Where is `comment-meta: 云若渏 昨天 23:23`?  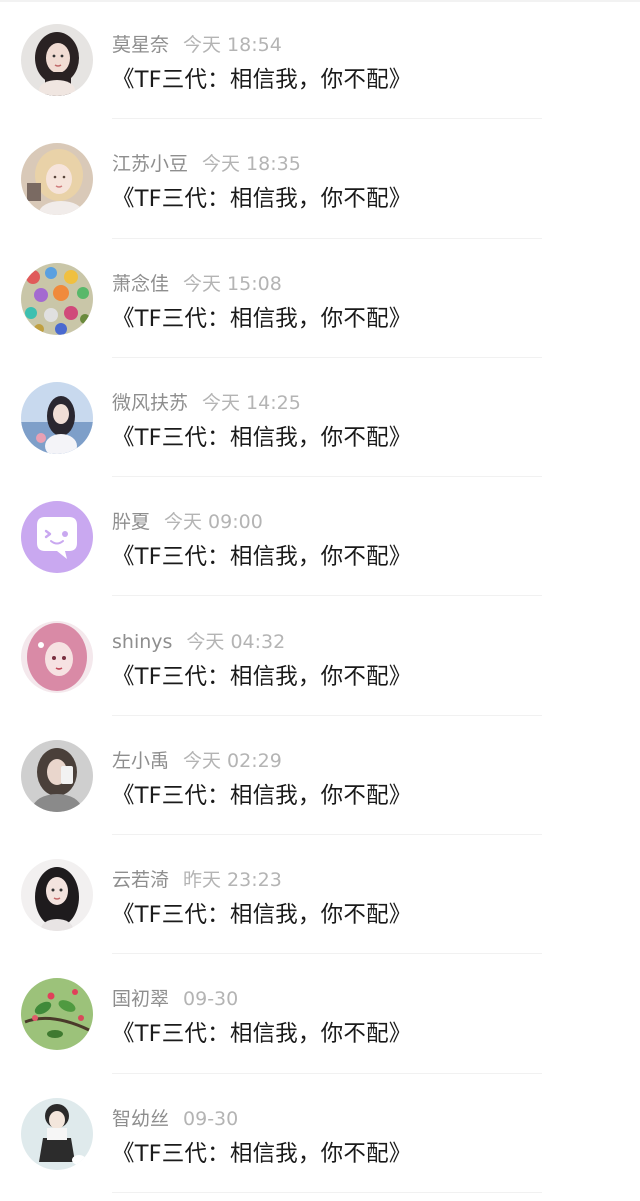 comment-meta: 云若渏 昨天 23:23 is located at coordinates (197, 878).